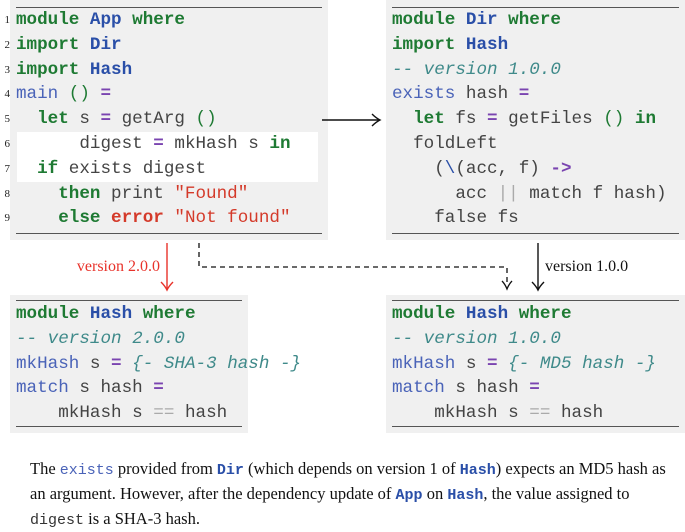  Describe the element at coordinates (529, 20) in the screenshot. I see `code-line: module Dir where` at that location.